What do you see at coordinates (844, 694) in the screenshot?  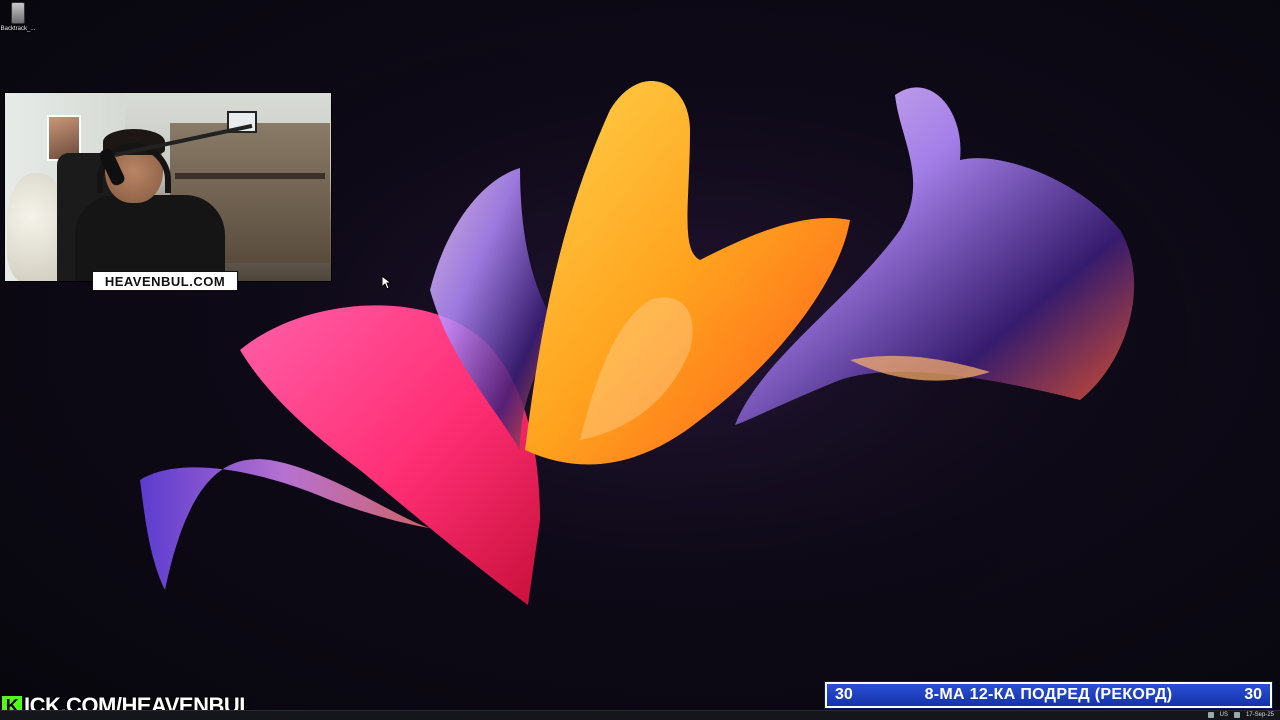 I see `counter-left-value: 30` at bounding box center [844, 694].